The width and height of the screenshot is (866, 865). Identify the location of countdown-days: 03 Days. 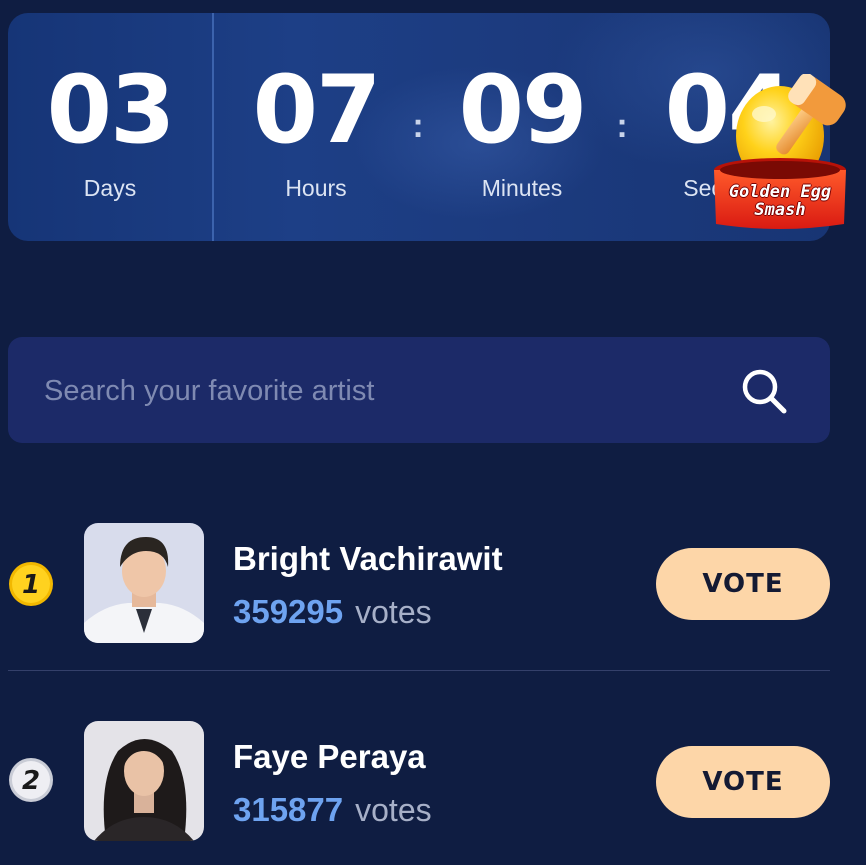
(110, 129).